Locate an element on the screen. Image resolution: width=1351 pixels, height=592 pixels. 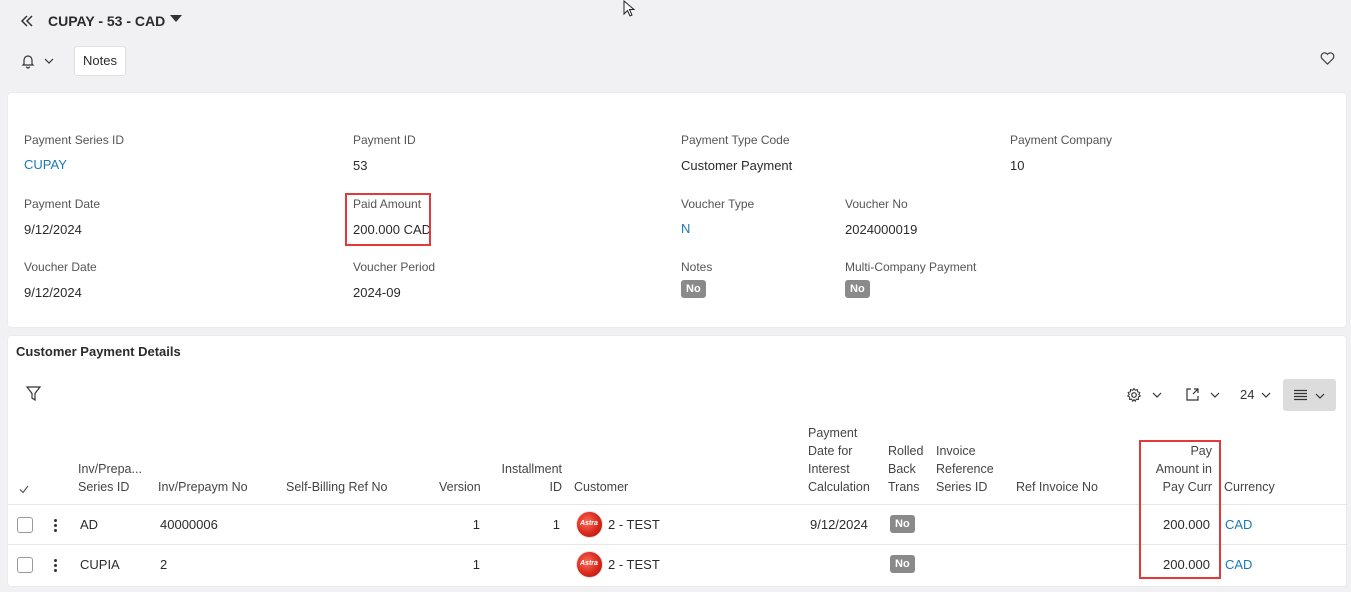
column-header-version: Version is located at coordinates (460, 487).